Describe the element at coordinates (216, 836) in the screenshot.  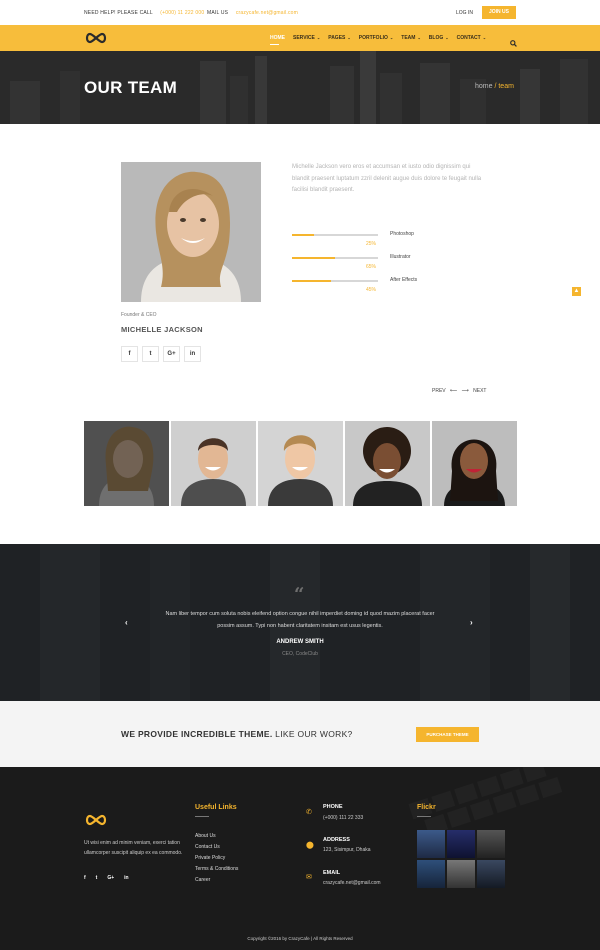
I see `footer-link-about: About Us` at that location.